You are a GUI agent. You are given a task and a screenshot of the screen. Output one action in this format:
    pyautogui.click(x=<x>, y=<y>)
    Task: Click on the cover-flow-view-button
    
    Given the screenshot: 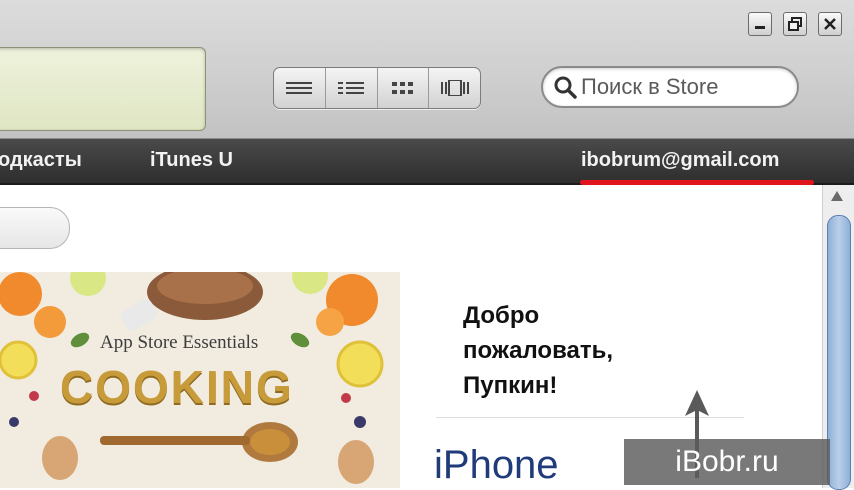 What is the action you would take?
    pyautogui.click(x=454, y=88)
    